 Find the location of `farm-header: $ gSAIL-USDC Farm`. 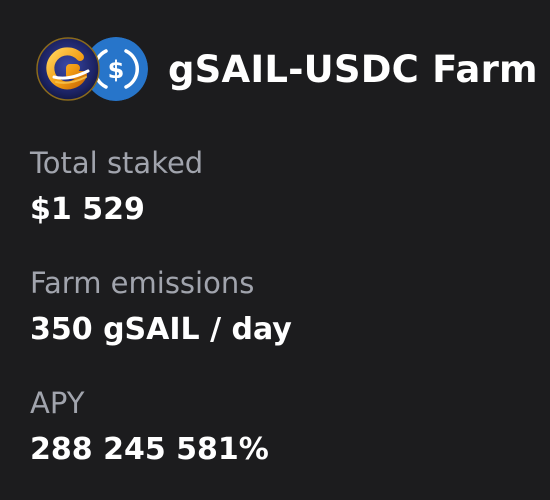

farm-header: $ gSAIL-USDC Farm is located at coordinates (287, 69).